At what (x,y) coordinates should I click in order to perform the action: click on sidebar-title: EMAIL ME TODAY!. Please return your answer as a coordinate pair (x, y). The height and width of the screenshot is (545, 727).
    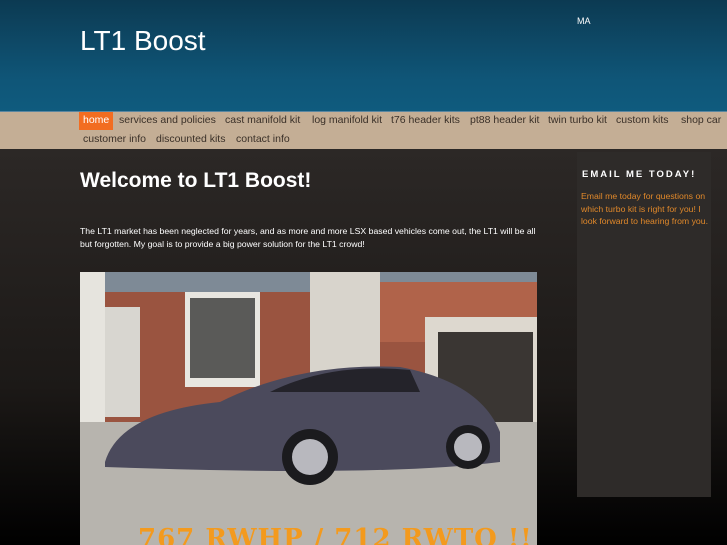
    Looking at the image, I should click on (639, 174).